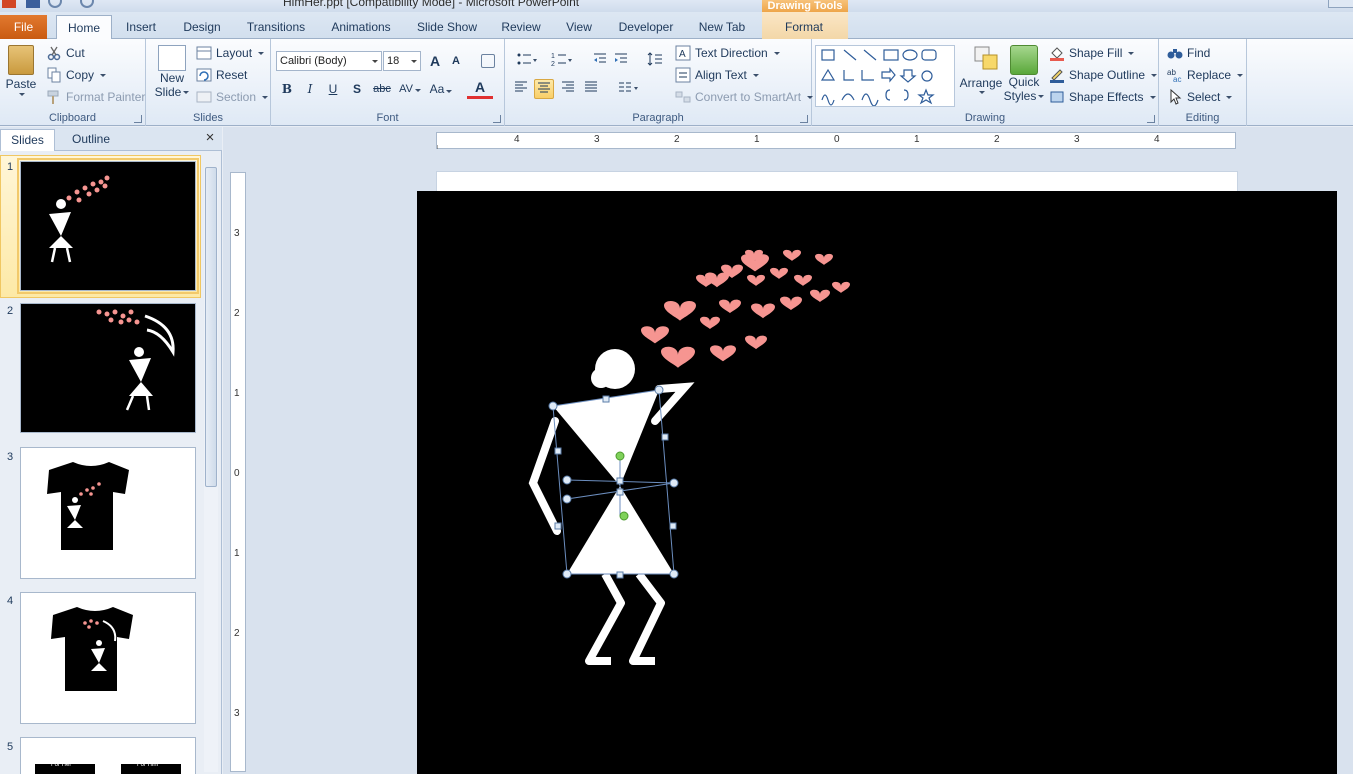 The width and height of the screenshot is (1353, 774). I want to click on figure-right-leg, so click(647, 618).